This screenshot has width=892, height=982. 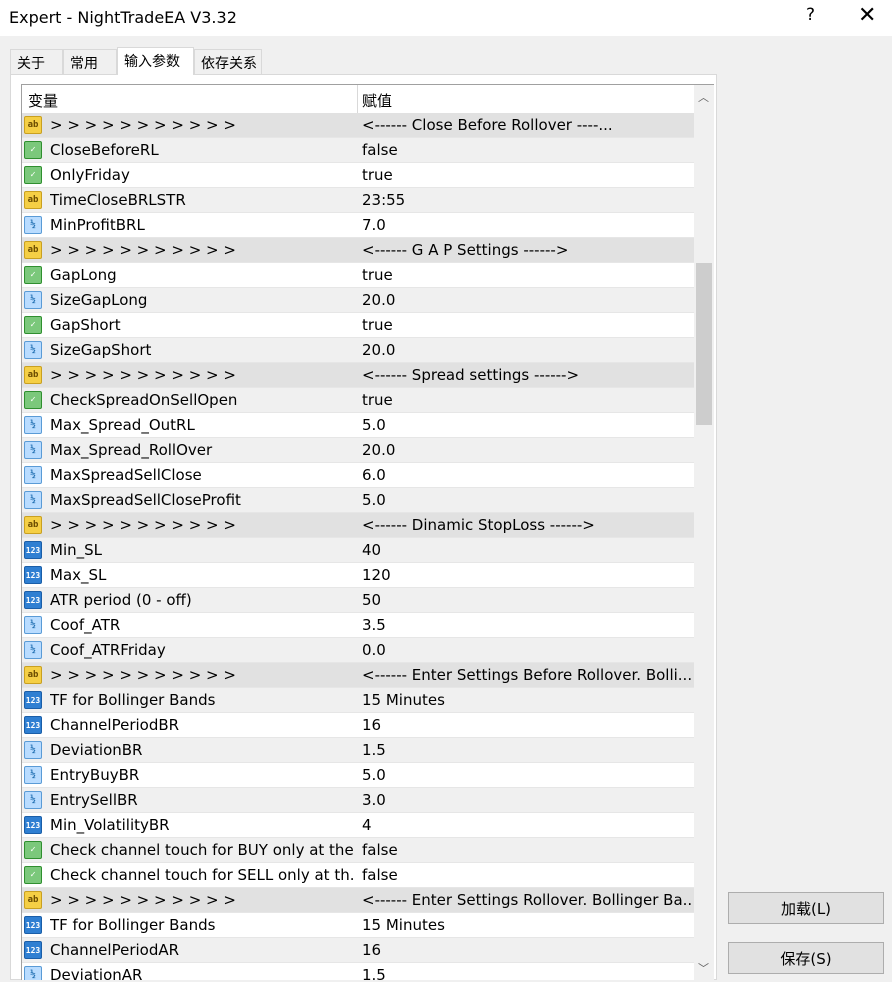 What do you see at coordinates (527, 200) in the screenshot?
I see `parameter-value: 23:55` at bounding box center [527, 200].